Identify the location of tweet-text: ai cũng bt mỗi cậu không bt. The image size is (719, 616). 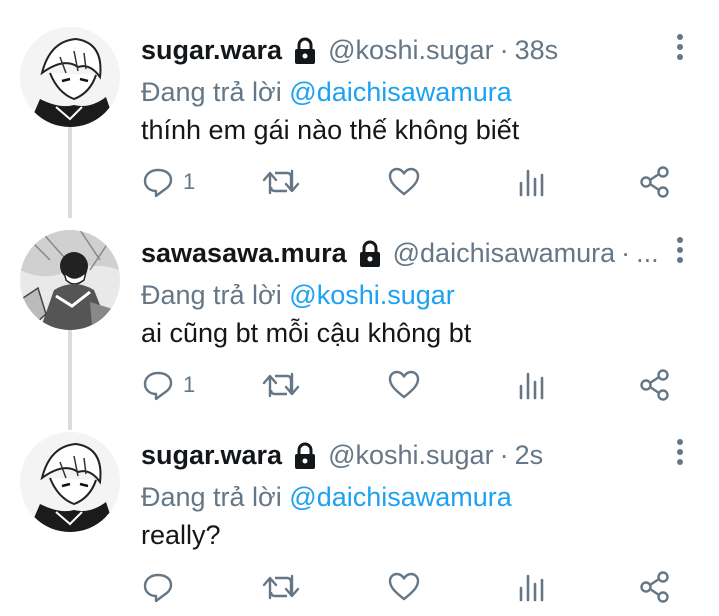
(306, 333).